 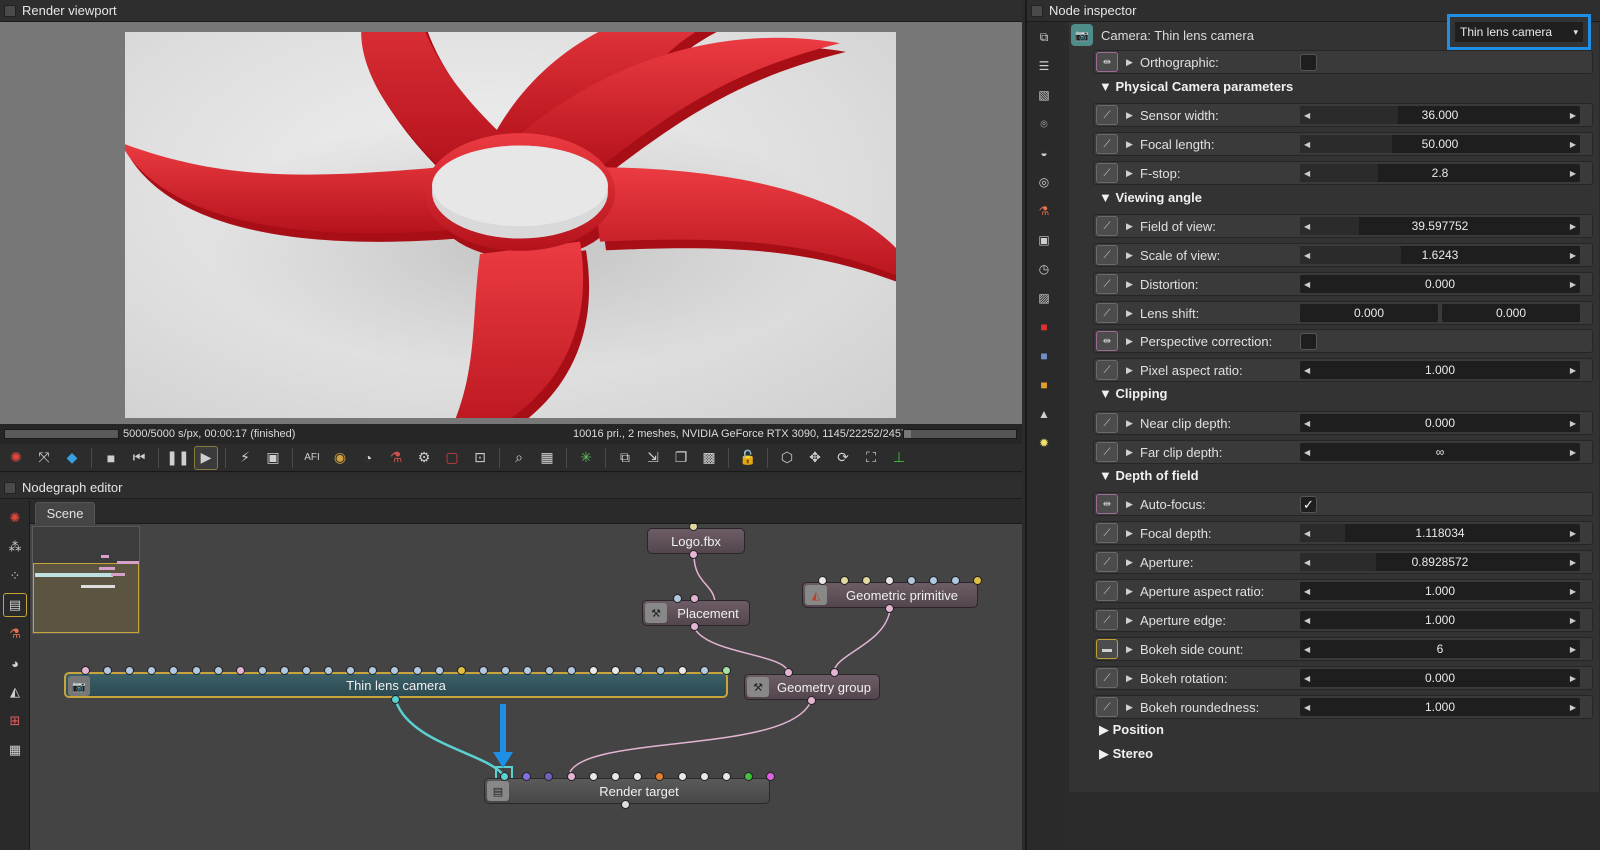 I want to click on restart-icon: ⏮, so click(x=139, y=458).